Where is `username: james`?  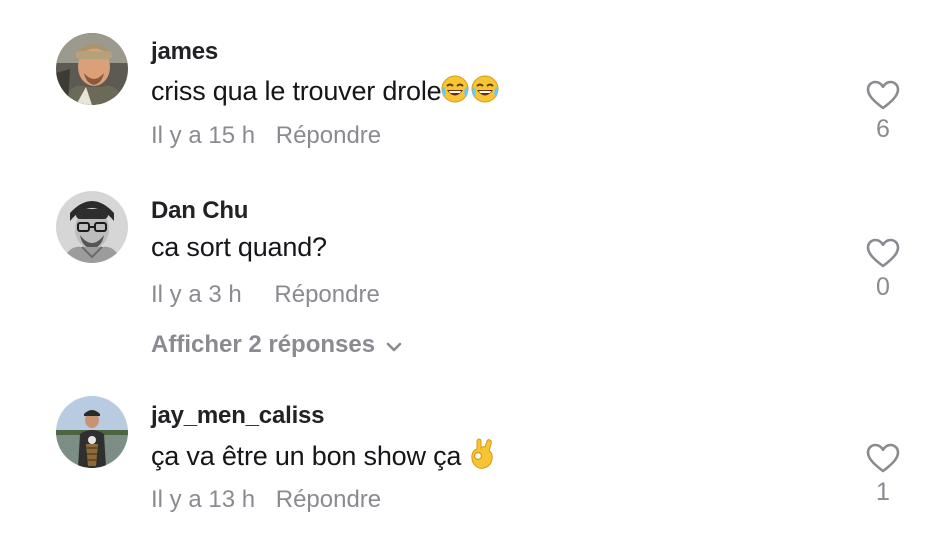
username: james is located at coordinates (184, 52).